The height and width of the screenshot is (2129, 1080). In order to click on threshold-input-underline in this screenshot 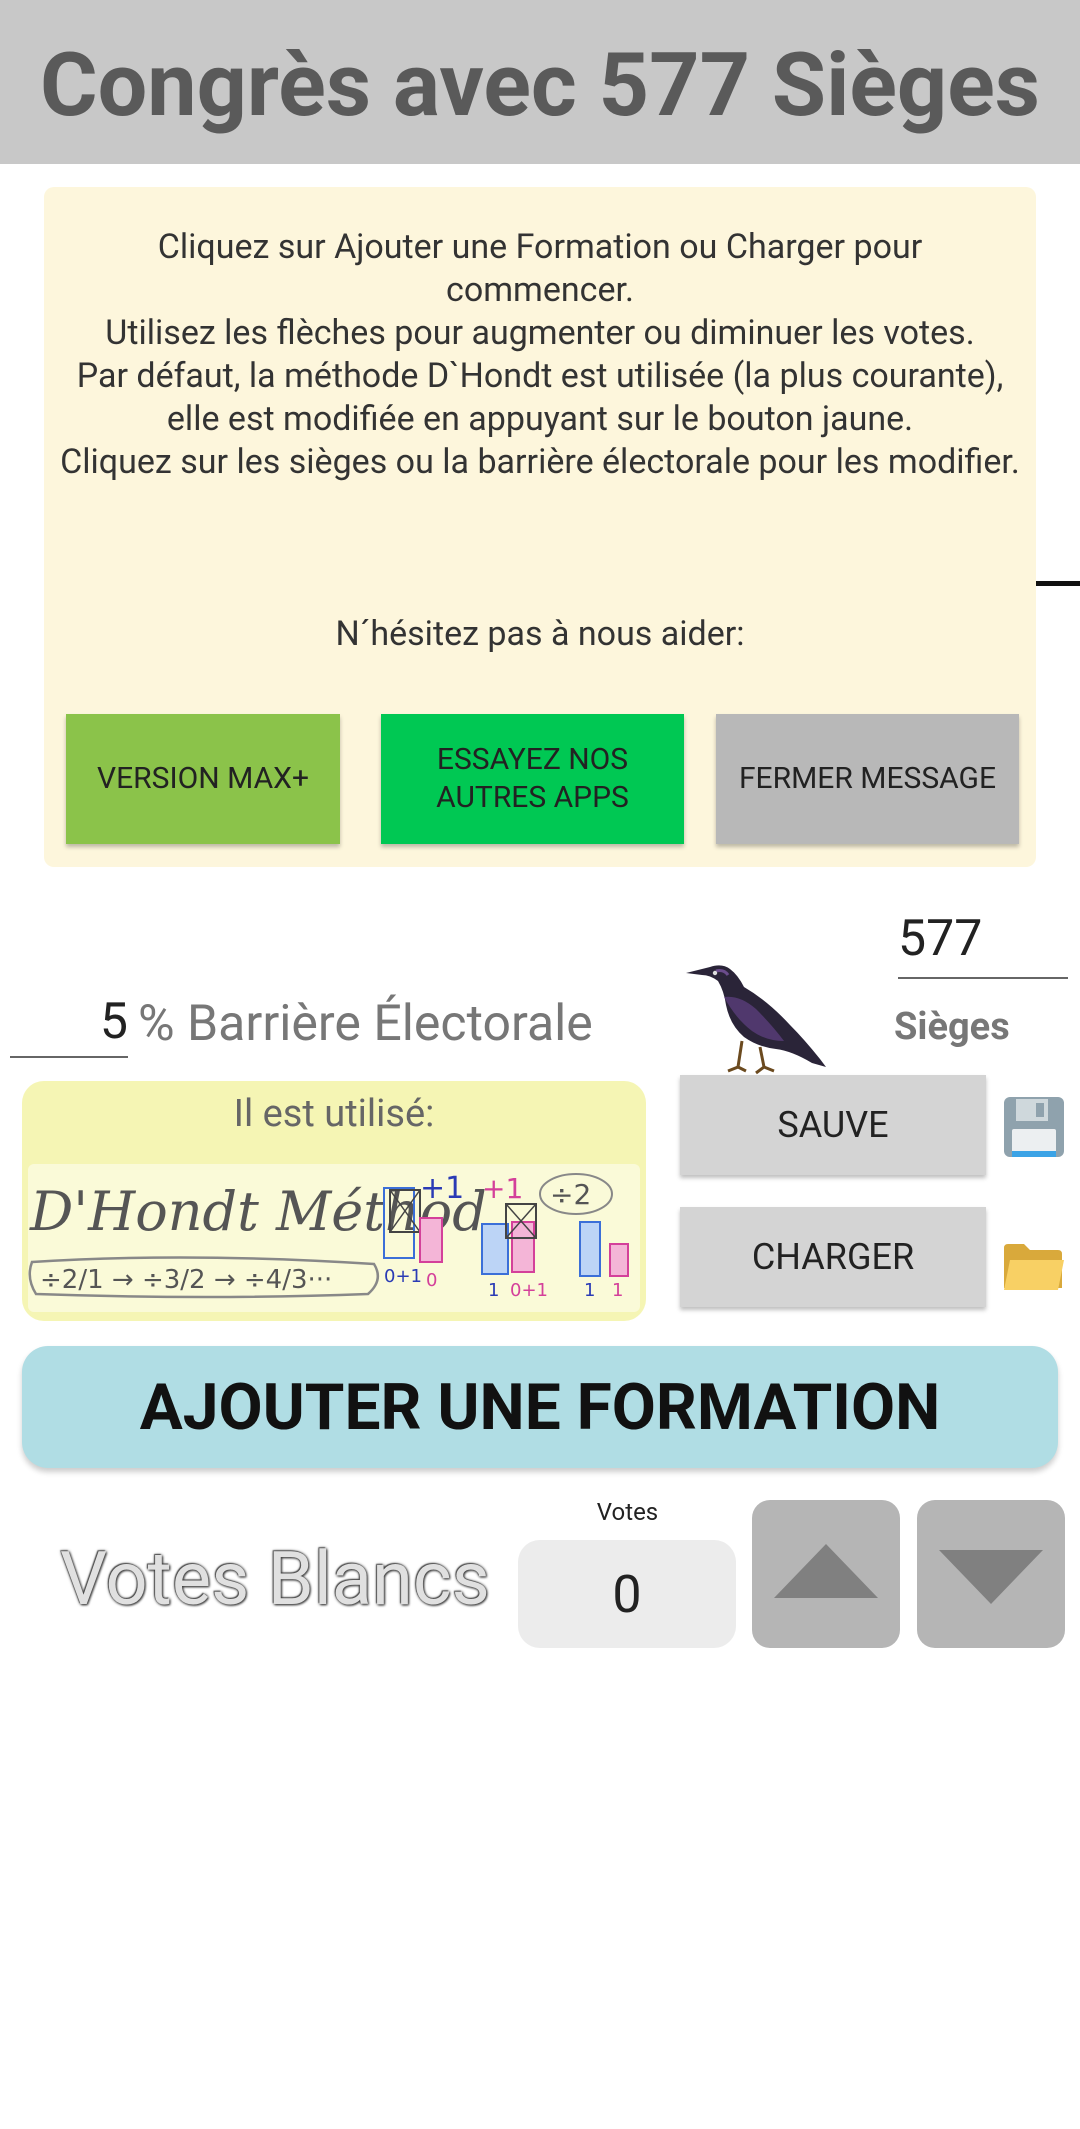, I will do `click(69, 1057)`.